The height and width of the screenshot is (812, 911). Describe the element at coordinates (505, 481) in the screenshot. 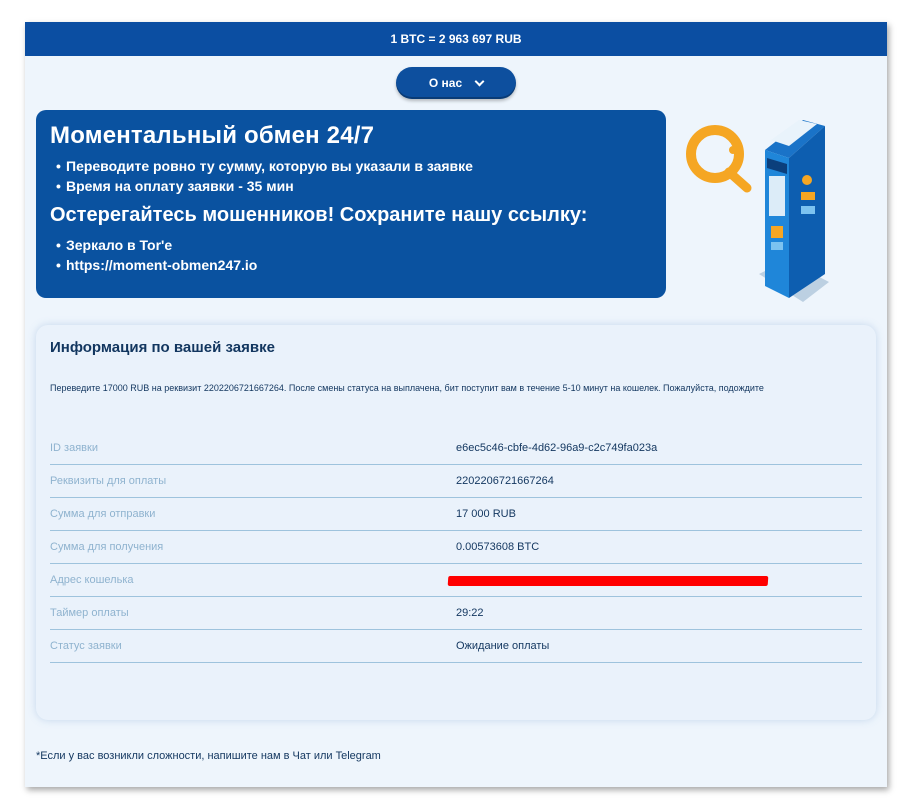

I see `payment-details-value: 2202206721667264` at that location.